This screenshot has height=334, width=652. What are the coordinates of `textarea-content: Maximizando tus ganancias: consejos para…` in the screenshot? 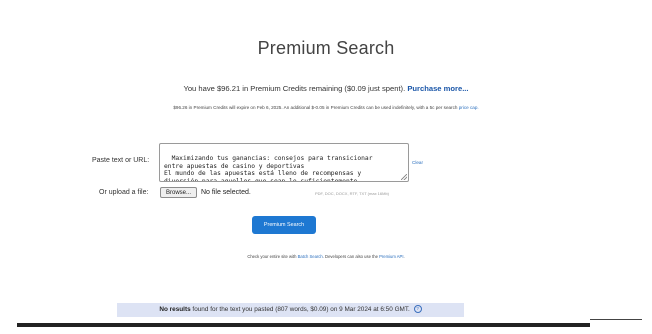 It's located at (268, 168).